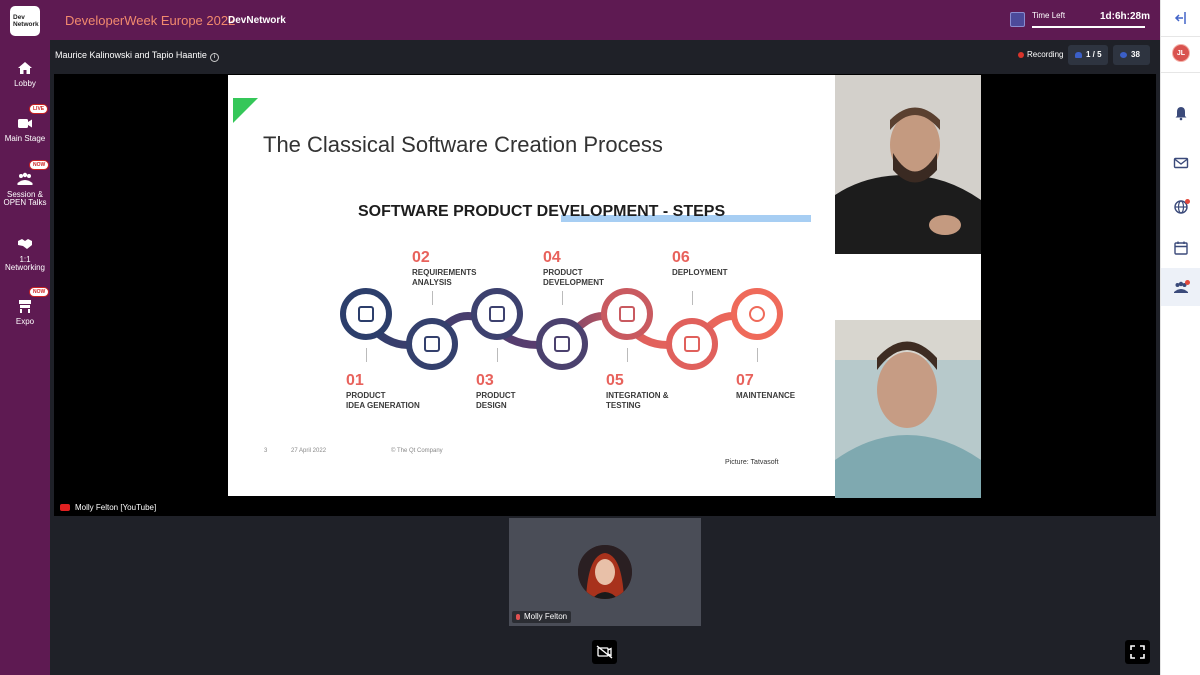  I want to click on step-04-label: 04 PRODUCT DEVELOPMENT, so click(573, 269).